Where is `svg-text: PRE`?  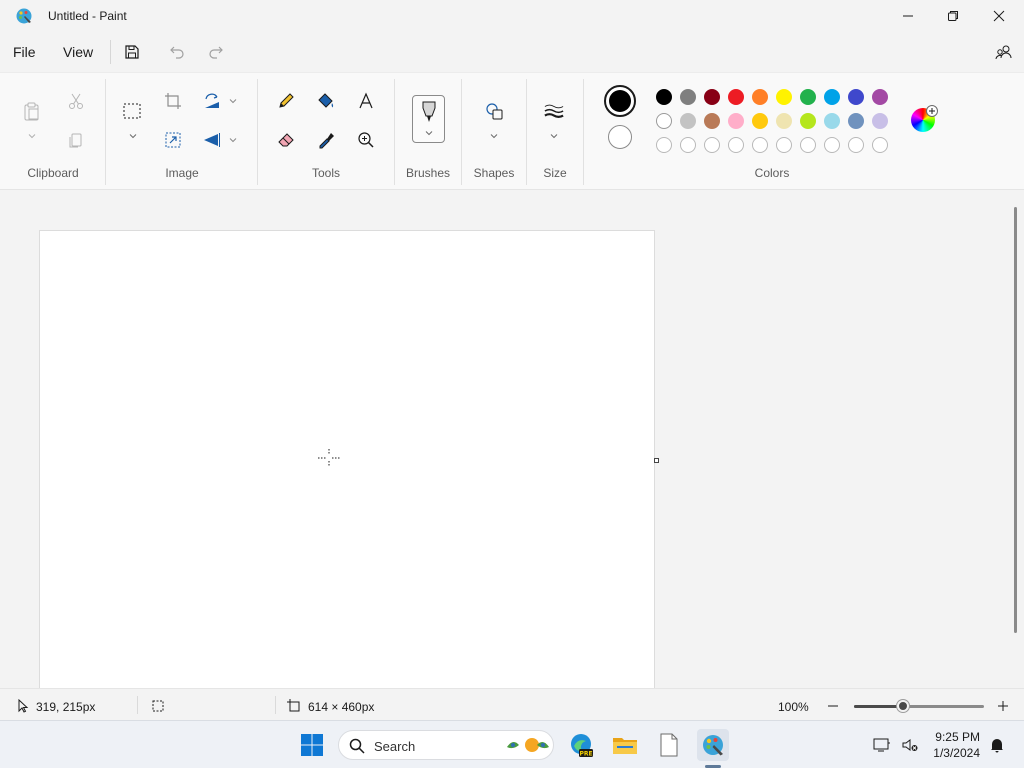 svg-text: PRE is located at coordinates (585, 754).